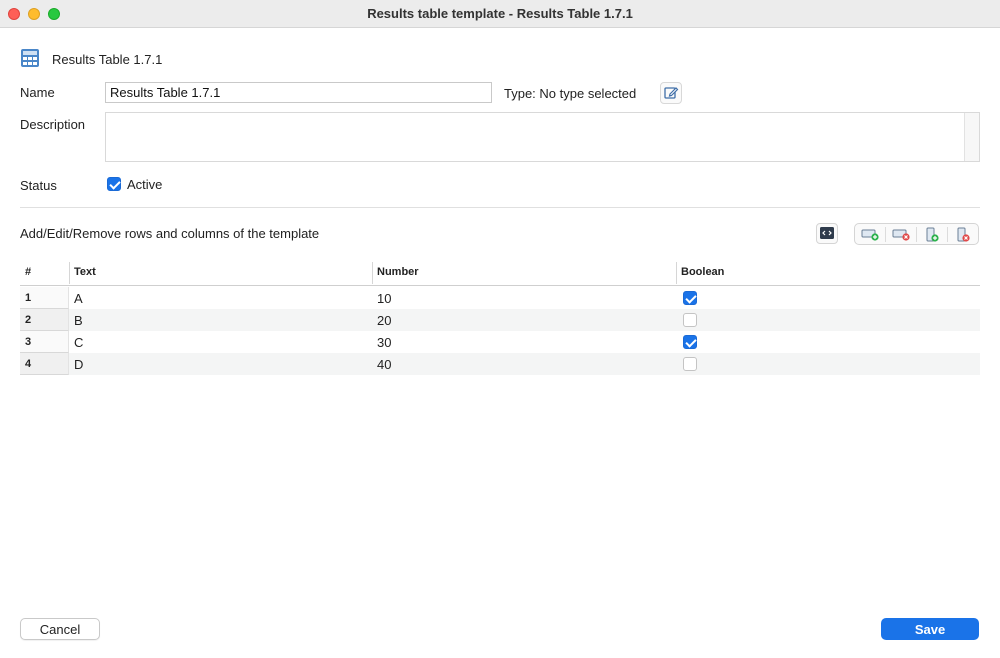  I want to click on column-header-boolean: Boolean, so click(702, 272).